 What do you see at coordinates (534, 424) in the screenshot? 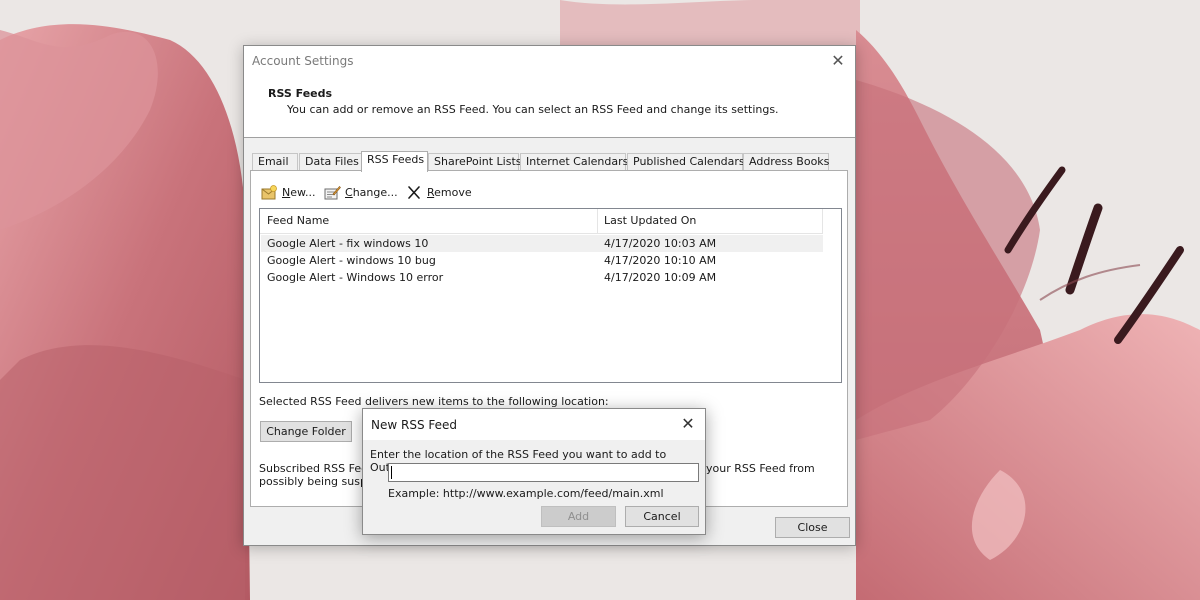
I see `dialog-titlebar: New RSS Feed ✕` at bounding box center [534, 424].